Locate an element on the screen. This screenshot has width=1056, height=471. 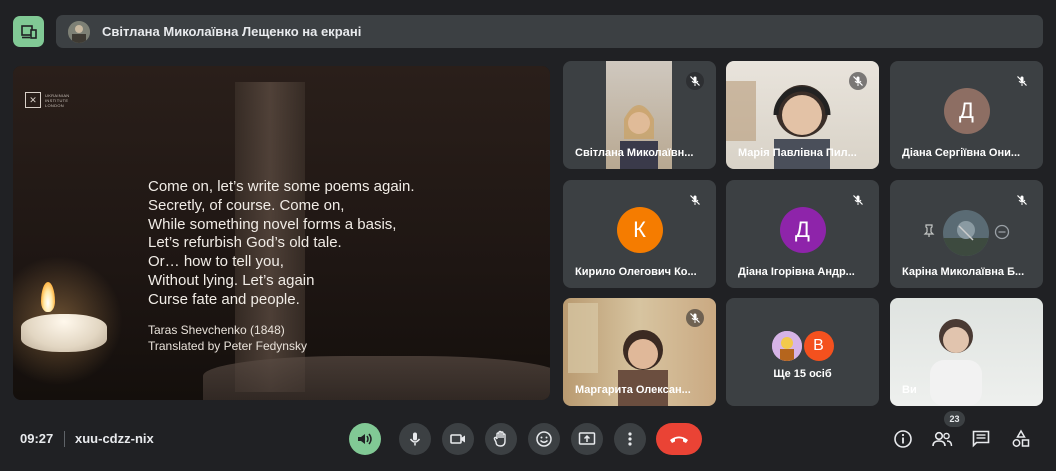
more-options-button is located at coordinates (630, 439).